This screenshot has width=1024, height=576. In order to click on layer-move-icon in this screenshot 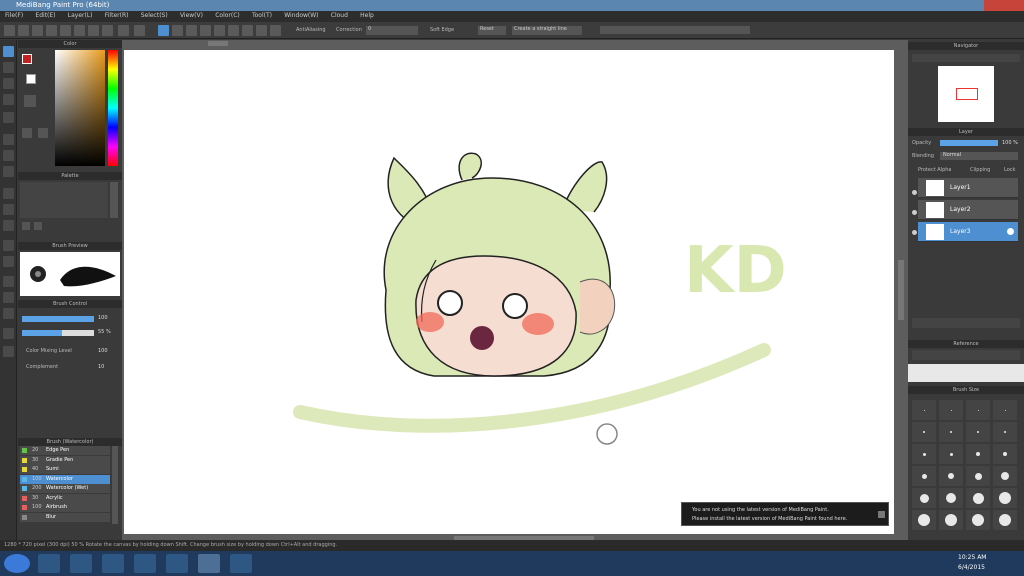, I will do `click(139, 30)`.